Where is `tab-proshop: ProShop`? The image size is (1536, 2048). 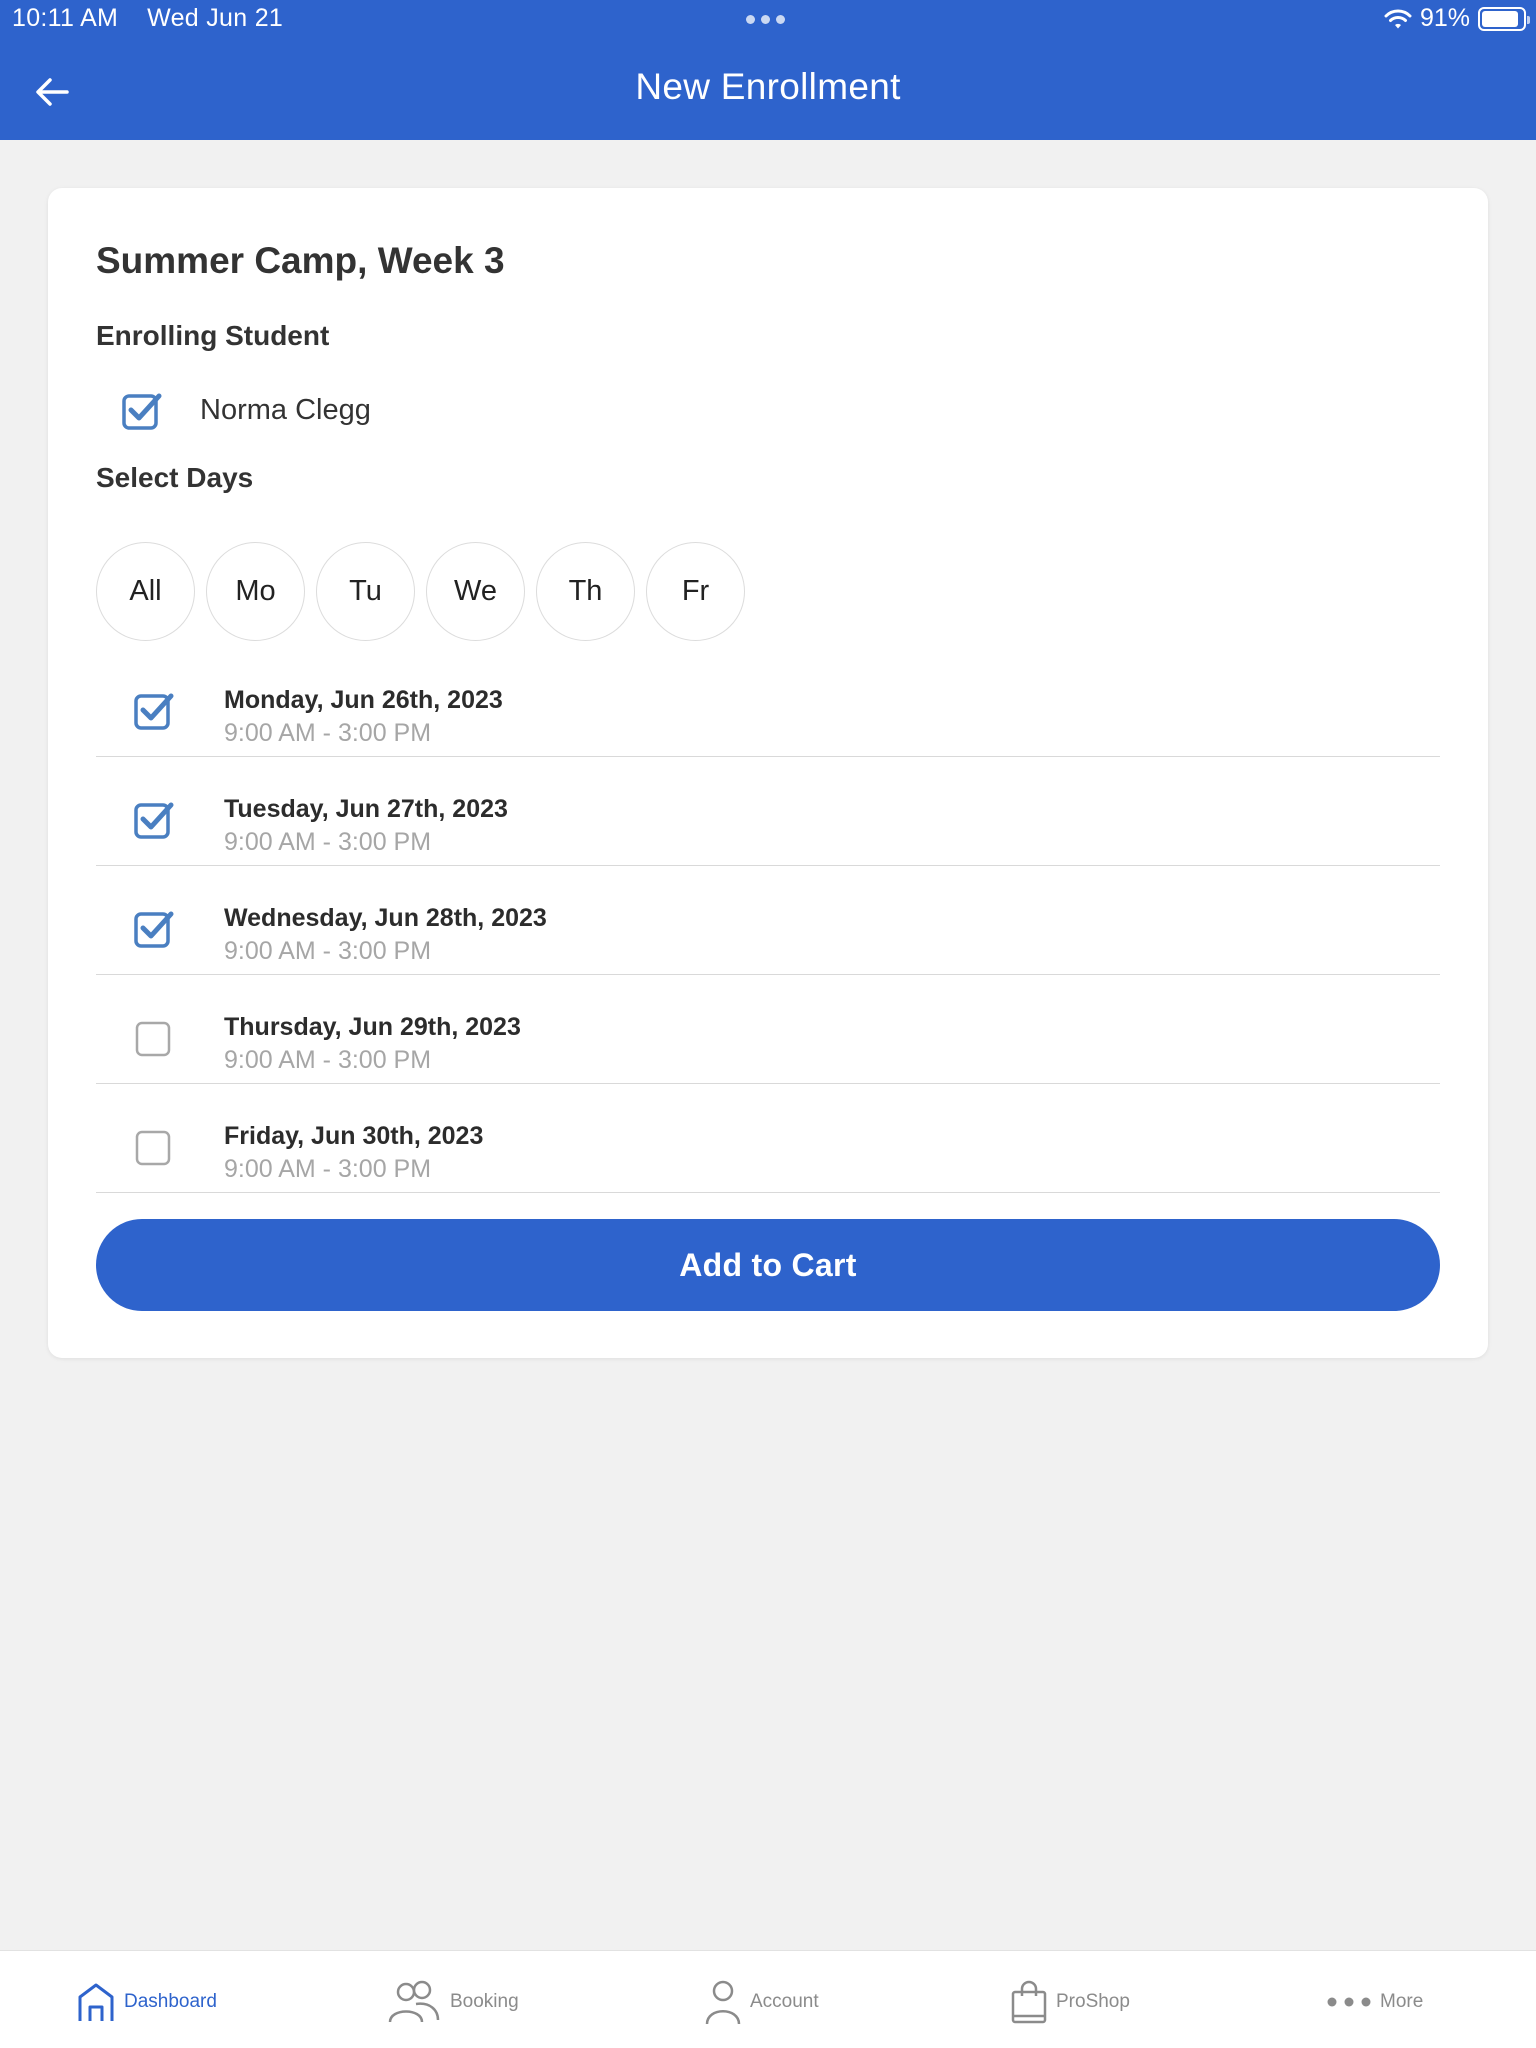 tab-proshop: ProShop is located at coordinates (1070, 2002).